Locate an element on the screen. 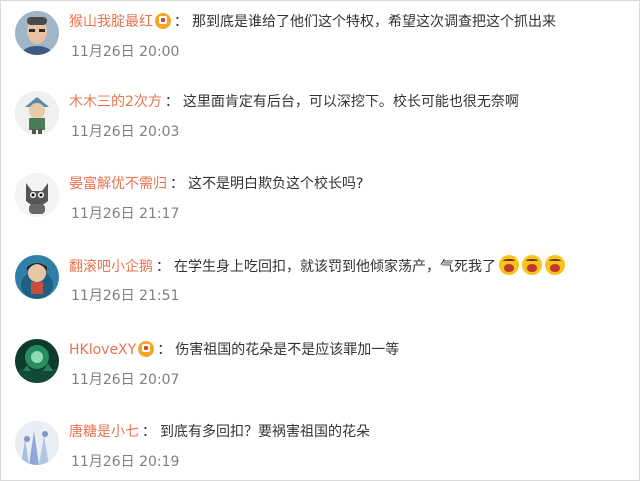  comment-text: 这里面肯定有后台，可以深挖下。校长可能也很无奈啊 is located at coordinates (350, 102).